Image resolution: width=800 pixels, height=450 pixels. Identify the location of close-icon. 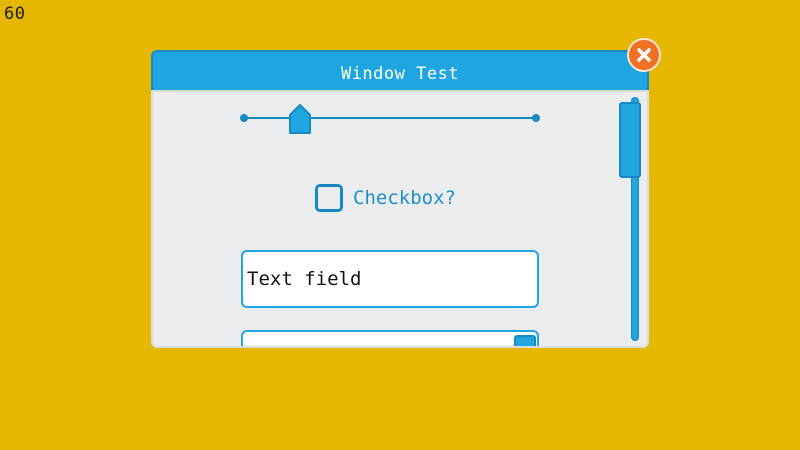
(644, 55).